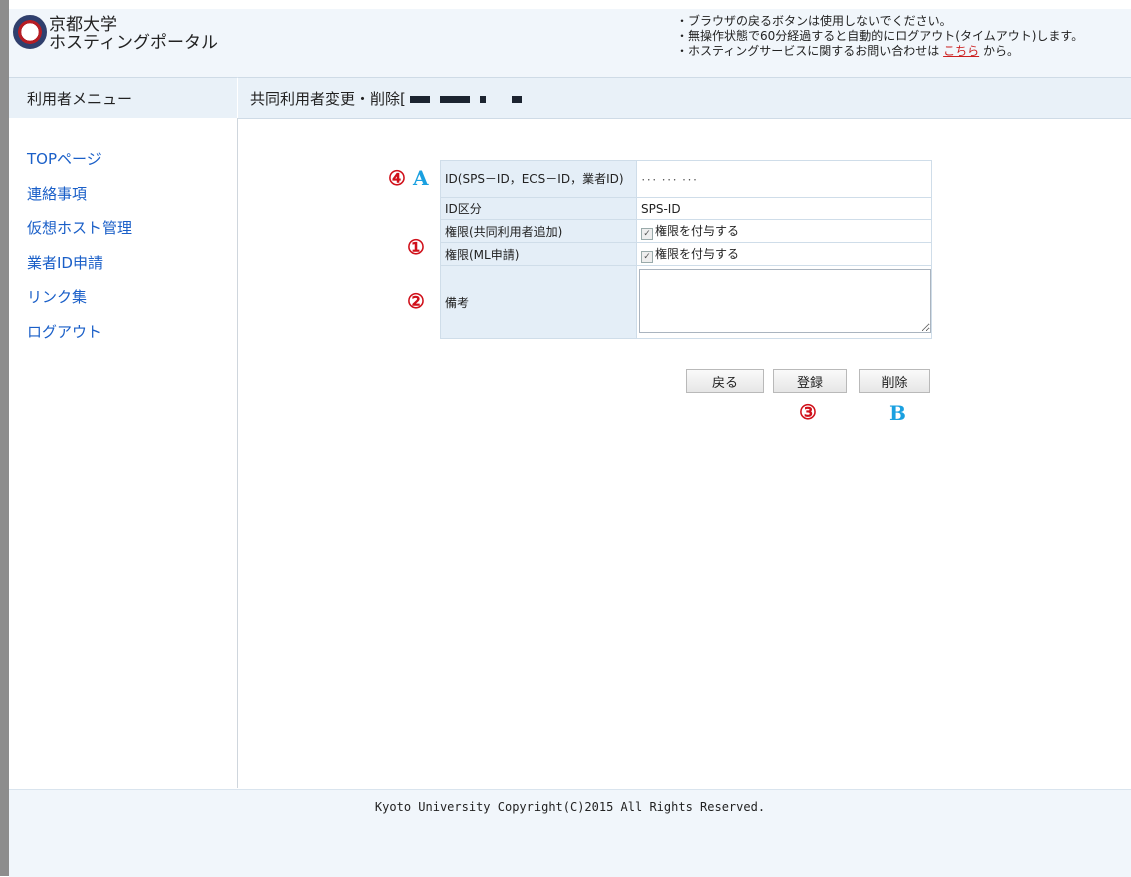  What do you see at coordinates (647, 234) in the screenshot?
I see `perm-add-checkbox: ✓` at bounding box center [647, 234].